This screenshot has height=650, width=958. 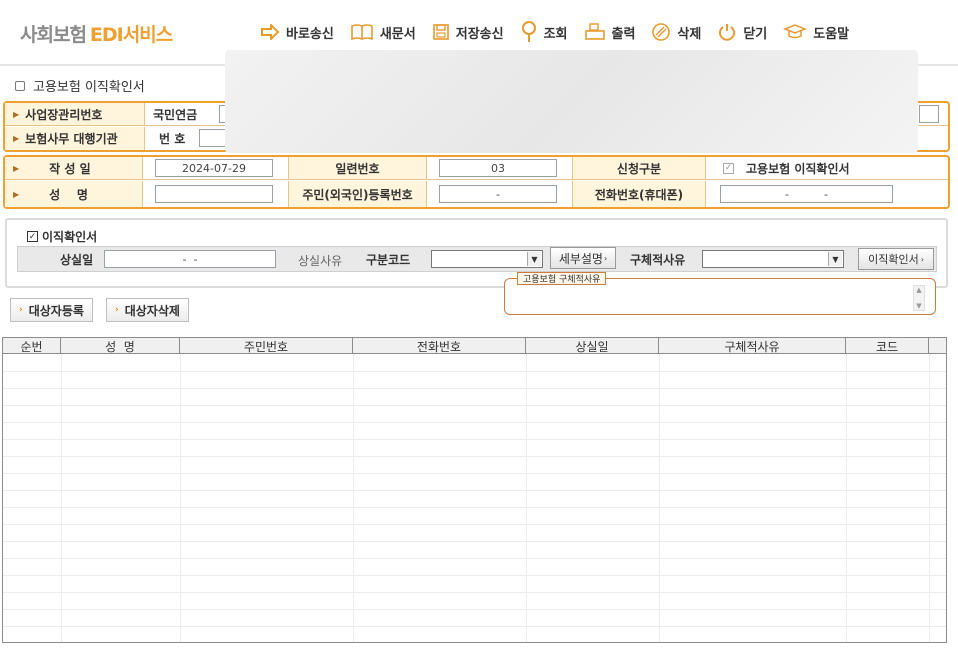 What do you see at coordinates (929, 114) in the screenshot?
I see `business-number-input-end` at bounding box center [929, 114].